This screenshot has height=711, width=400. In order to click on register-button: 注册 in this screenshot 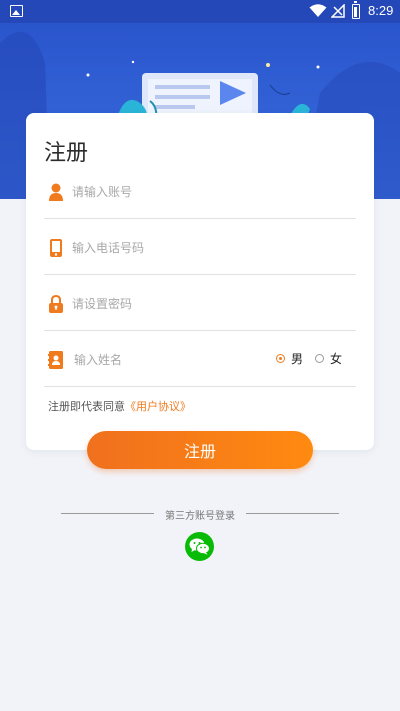, I will do `click(200, 450)`.